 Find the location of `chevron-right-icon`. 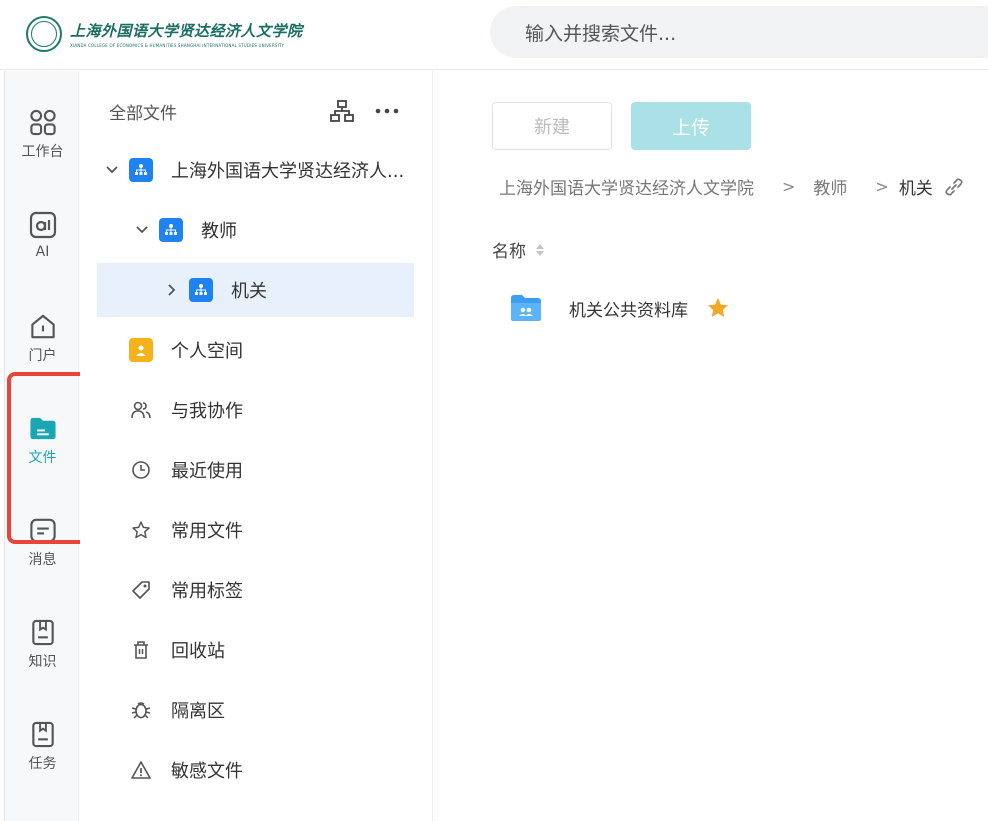

chevron-right-icon is located at coordinates (172, 290).